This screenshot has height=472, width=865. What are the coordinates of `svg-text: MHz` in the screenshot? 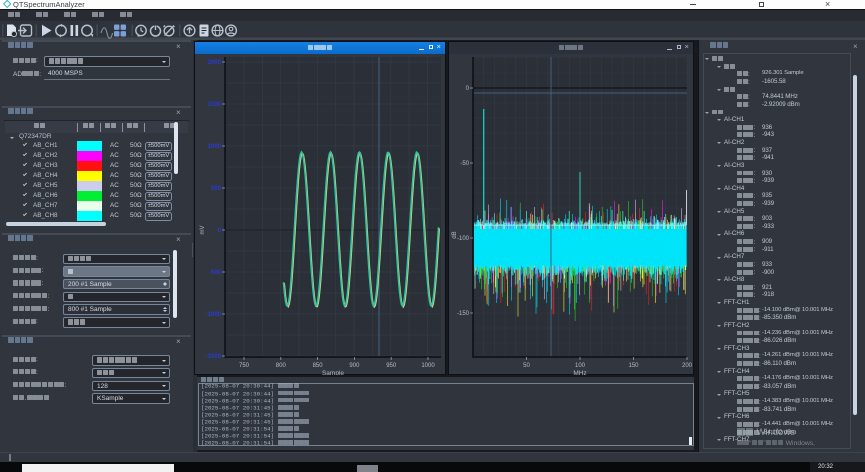 It's located at (579, 372).